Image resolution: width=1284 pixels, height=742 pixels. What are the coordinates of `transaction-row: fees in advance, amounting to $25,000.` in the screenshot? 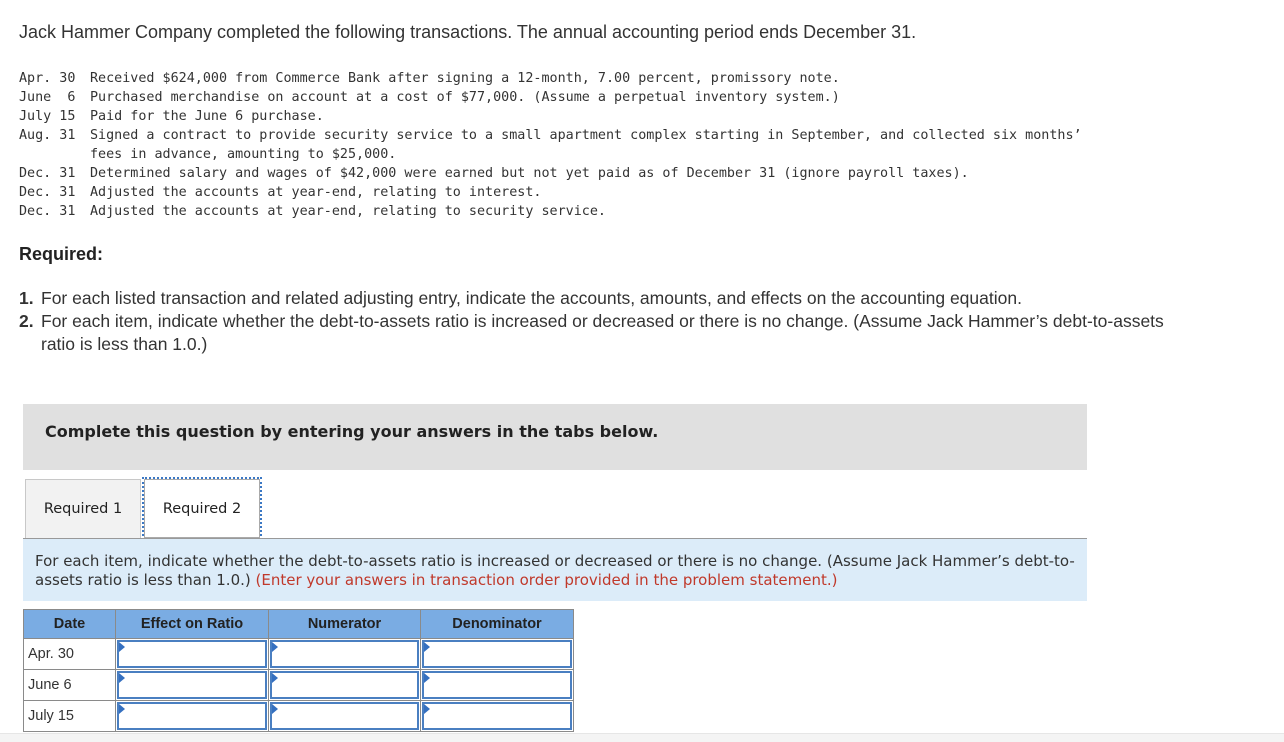 It's located at (550, 154).